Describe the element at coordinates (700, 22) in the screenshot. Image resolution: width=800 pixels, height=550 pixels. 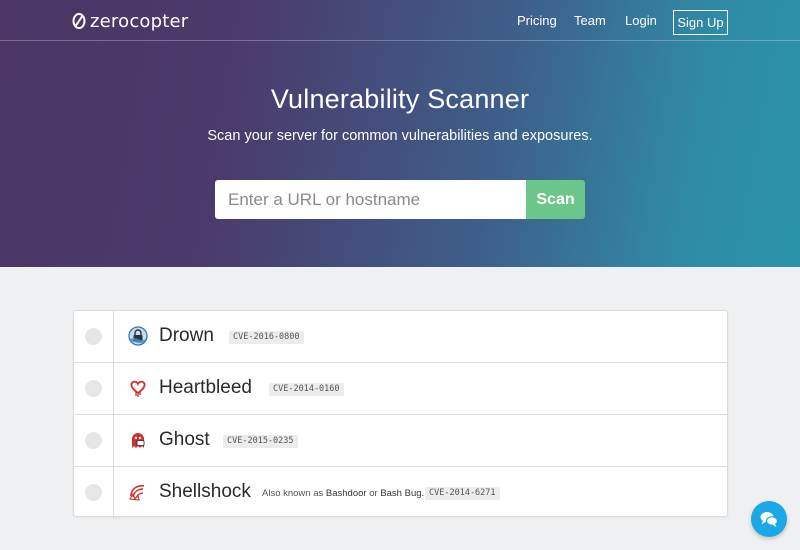
I see `signup-button: Sign Up` at that location.